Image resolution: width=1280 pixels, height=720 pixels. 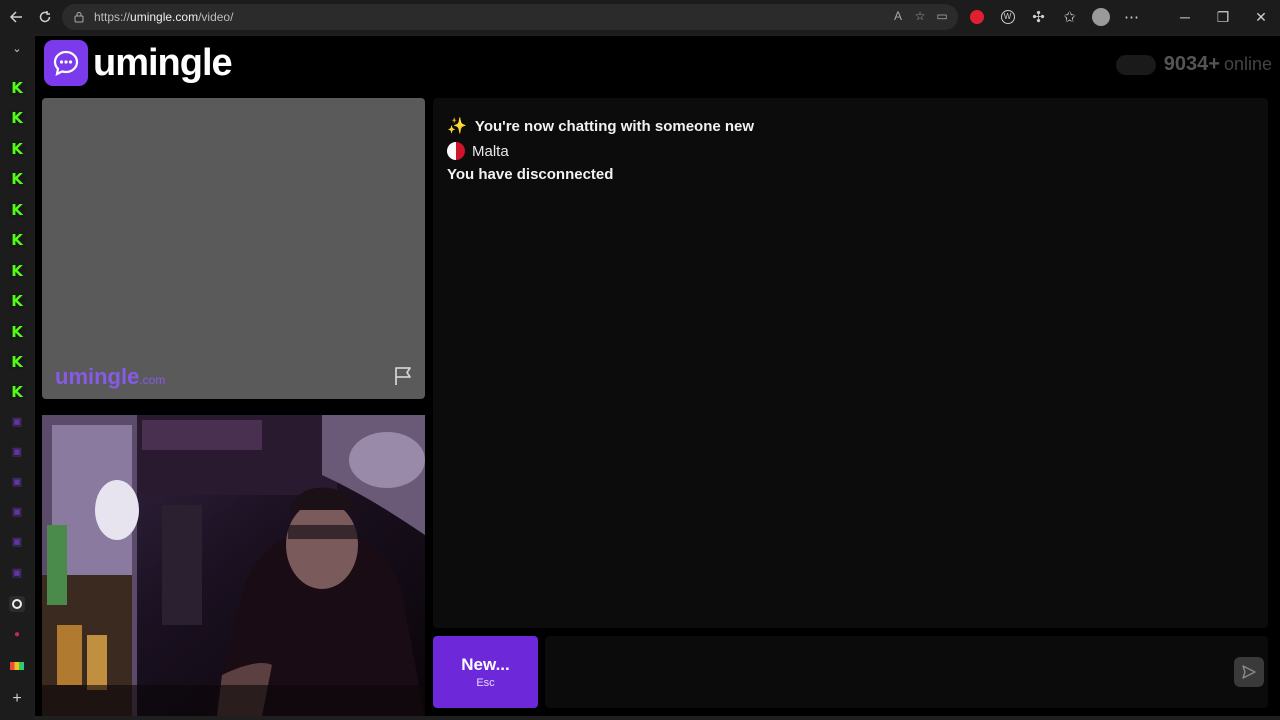 I want to click on site-info-icon, so click(x=79, y=17).